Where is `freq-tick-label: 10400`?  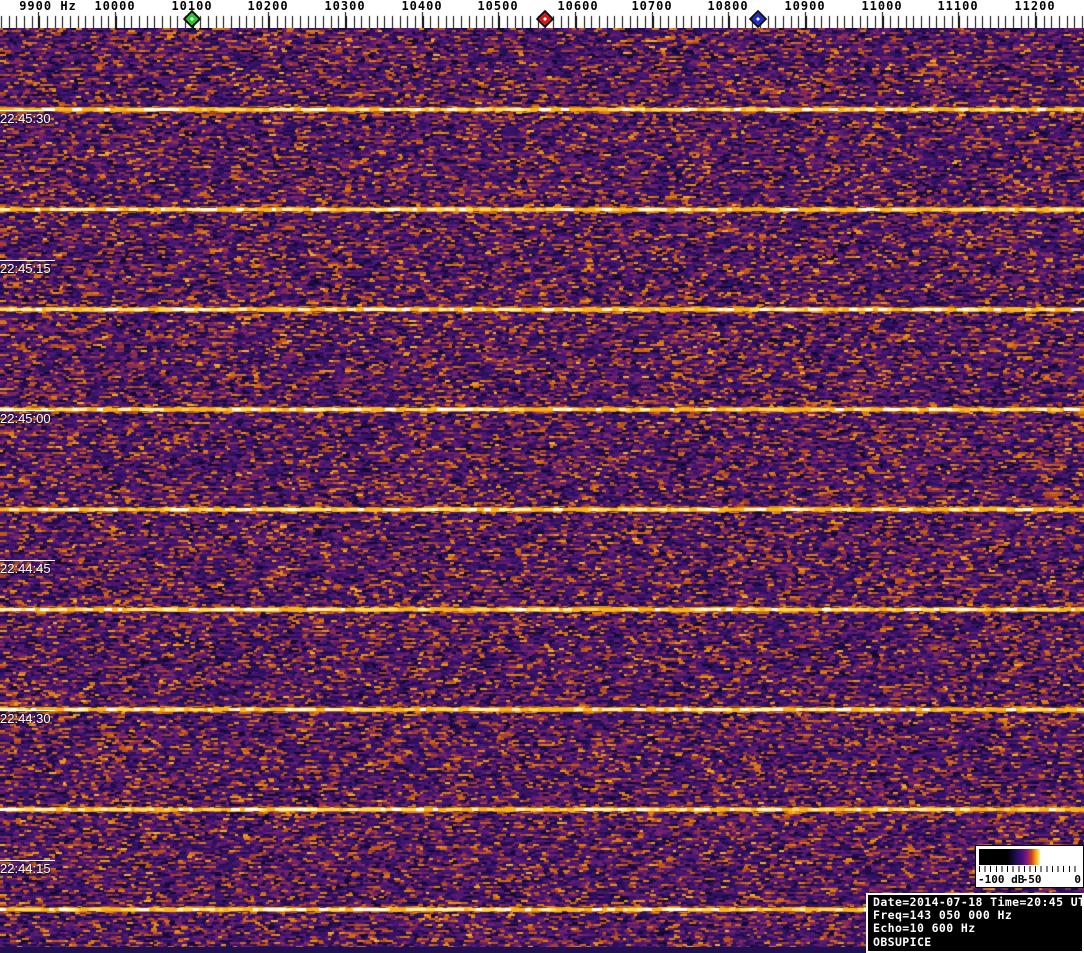
freq-tick-label: 10400 is located at coordinates (422, 6).